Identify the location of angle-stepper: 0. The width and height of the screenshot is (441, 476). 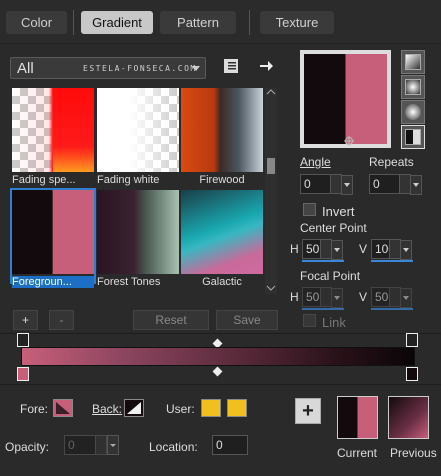
(326, 184).